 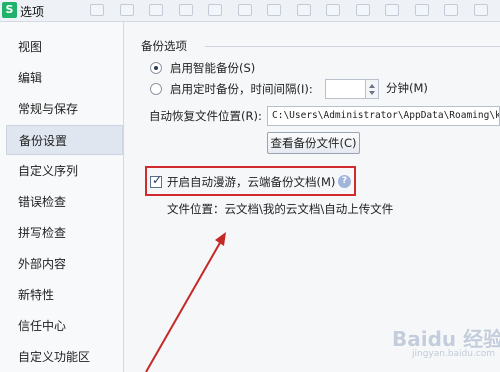 I want to click on cloud-roam-label: 开启自动漫游，云端备份文档(M), so click(x=251, y=182).